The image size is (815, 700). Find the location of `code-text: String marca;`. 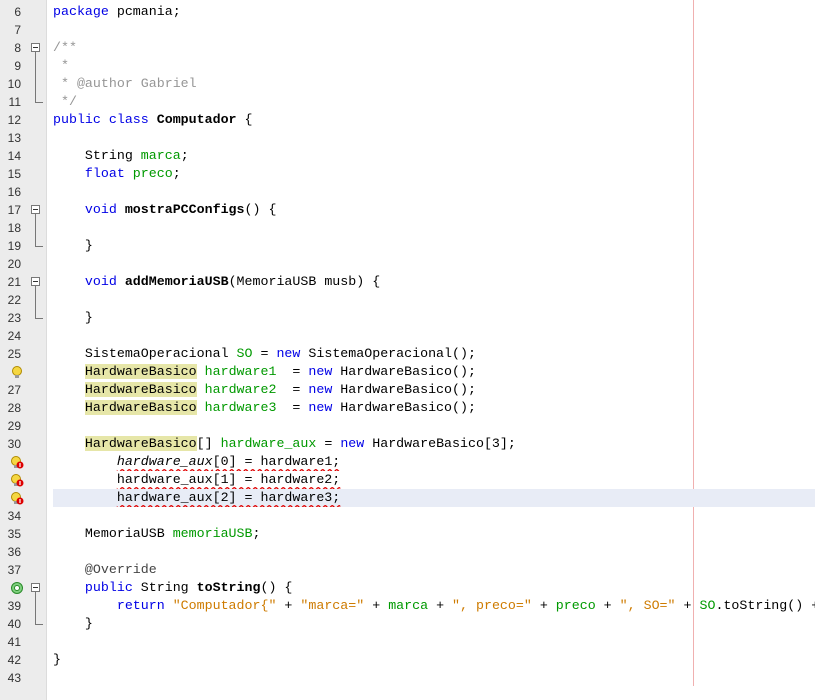

code-text: String marca; is located at coordinates (434, 156).